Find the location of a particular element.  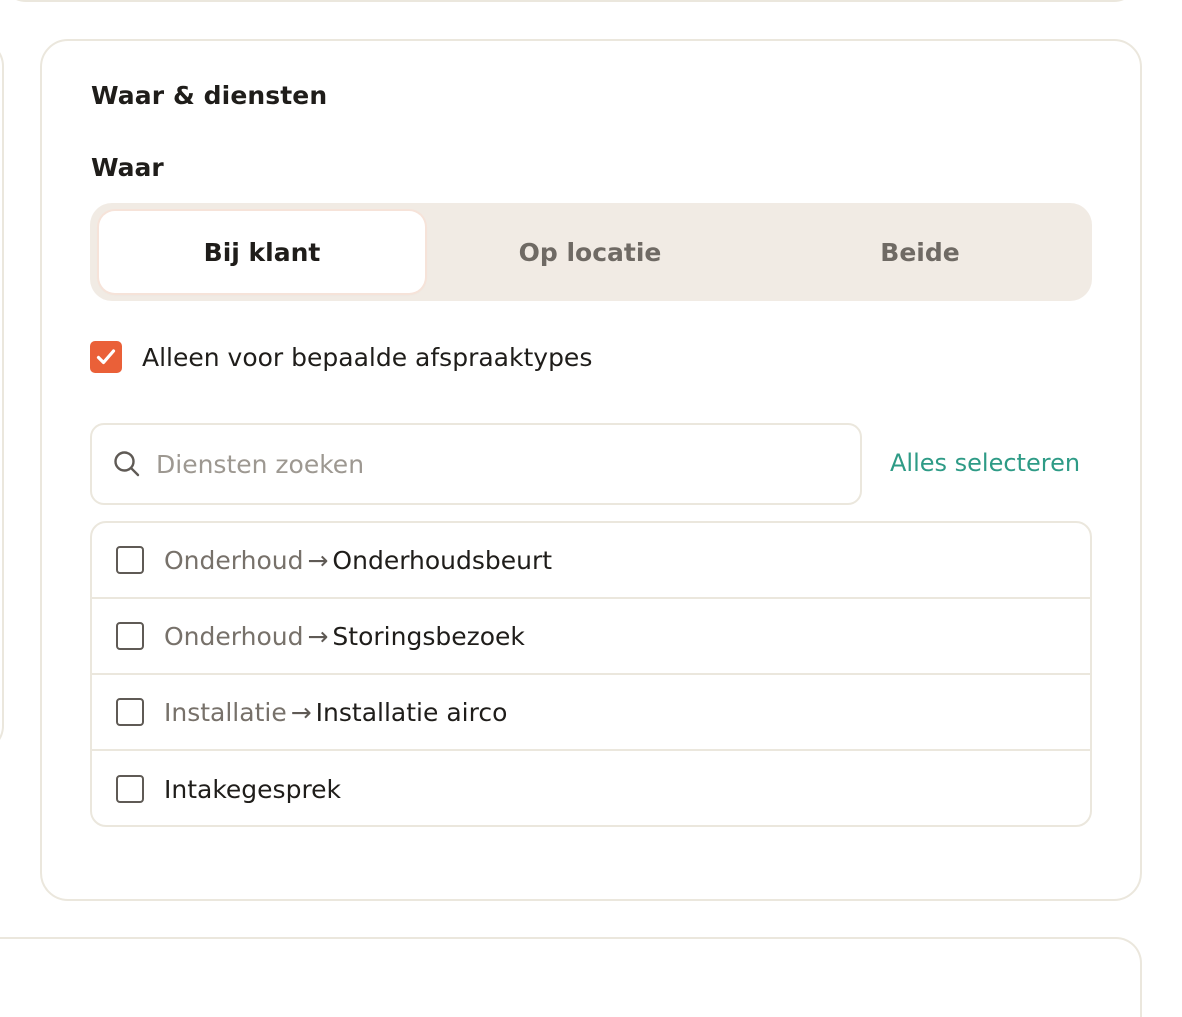

service-row-onderhoudsbeurt: Onderhoud → Onderhoudsbeurt is located at coordinates (591, 561).